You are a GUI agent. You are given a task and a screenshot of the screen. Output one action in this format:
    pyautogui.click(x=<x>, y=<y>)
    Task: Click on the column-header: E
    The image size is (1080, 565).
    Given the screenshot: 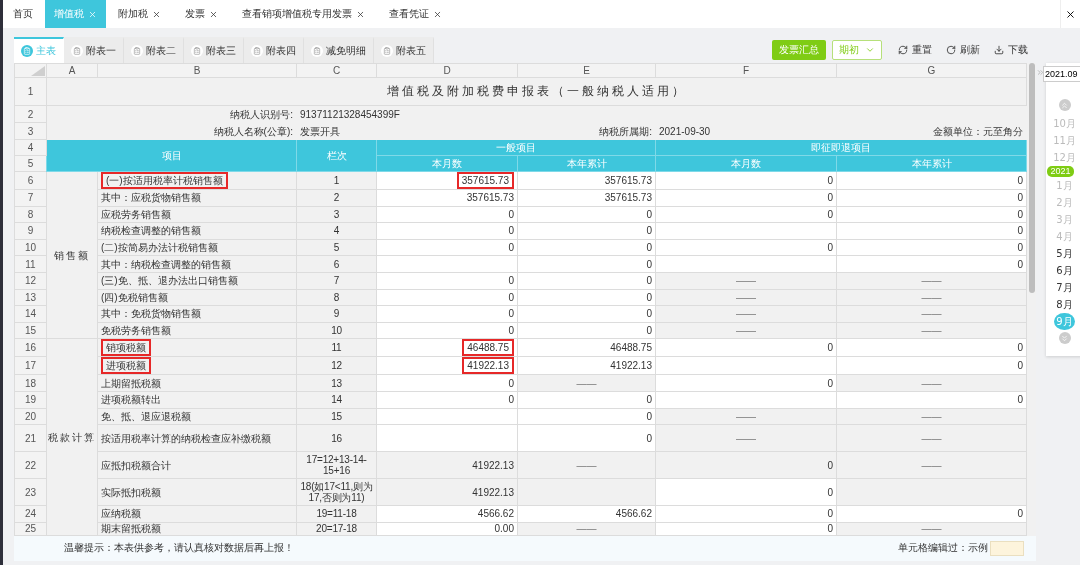 What is the action you would take?
    pyautogui.click(x=586, y=70)
    